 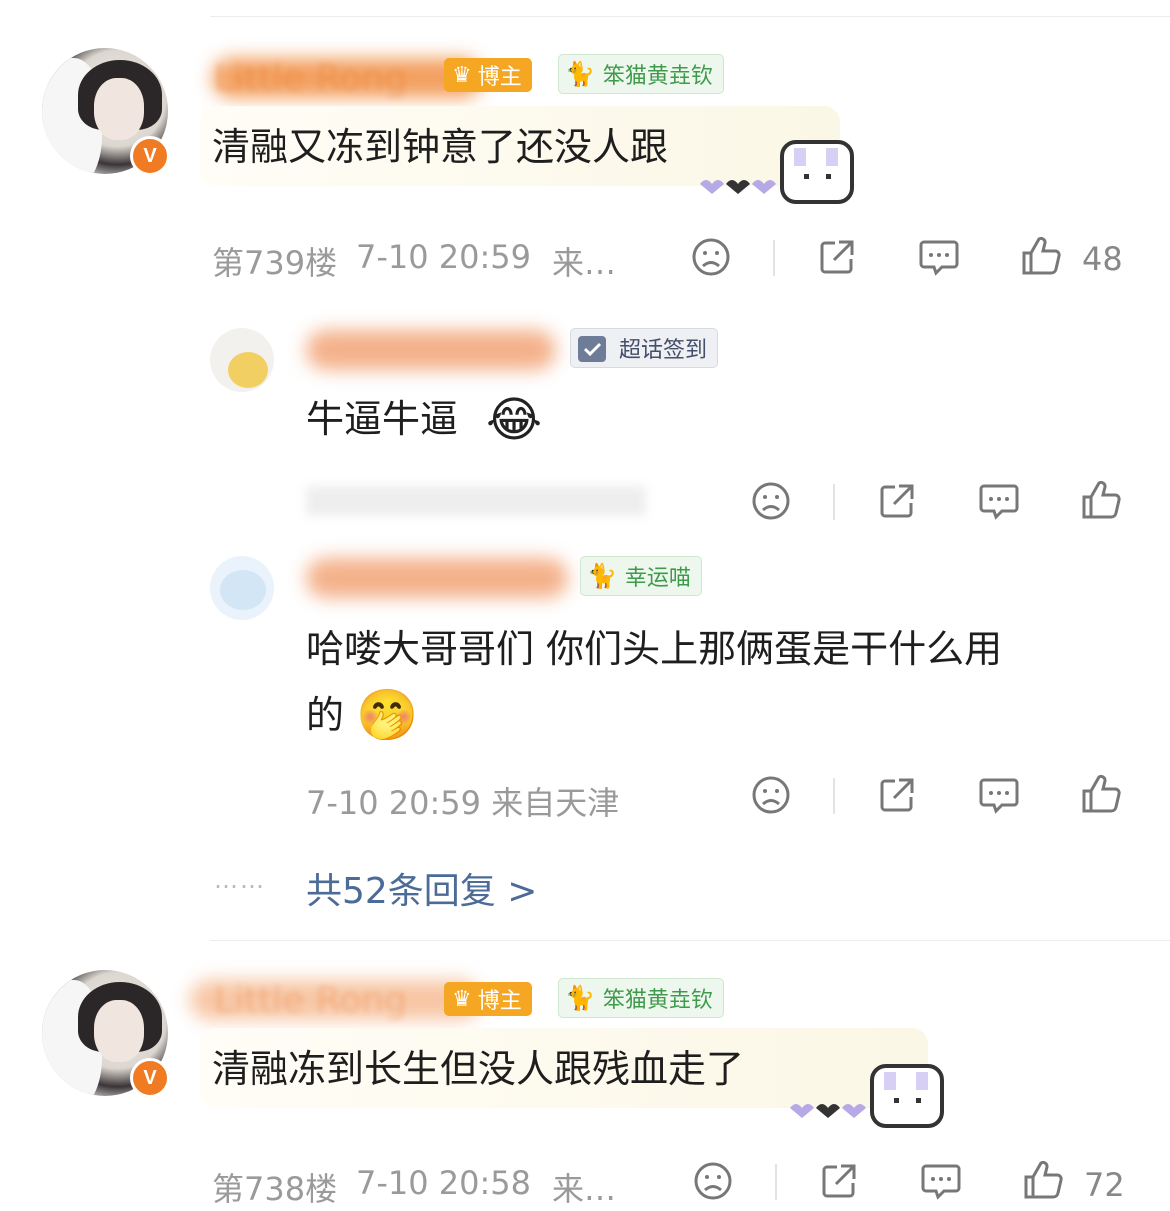 What do you see at coordinates (444, 1183) in the screenshot?
I see `comment-time: 7-10 20:58` at bounding box center [444, 1183].